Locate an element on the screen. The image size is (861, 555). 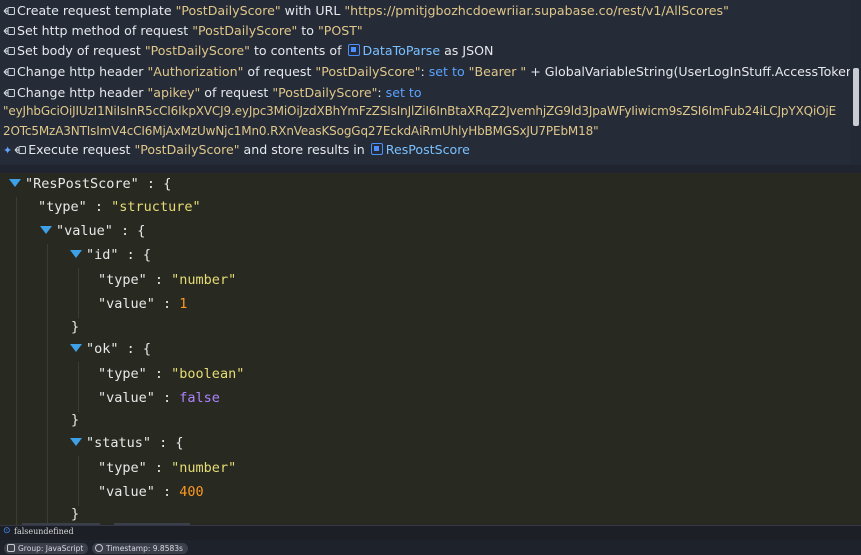
variable-res-post-score: ResPostScore is located at coordinates (428, 149).